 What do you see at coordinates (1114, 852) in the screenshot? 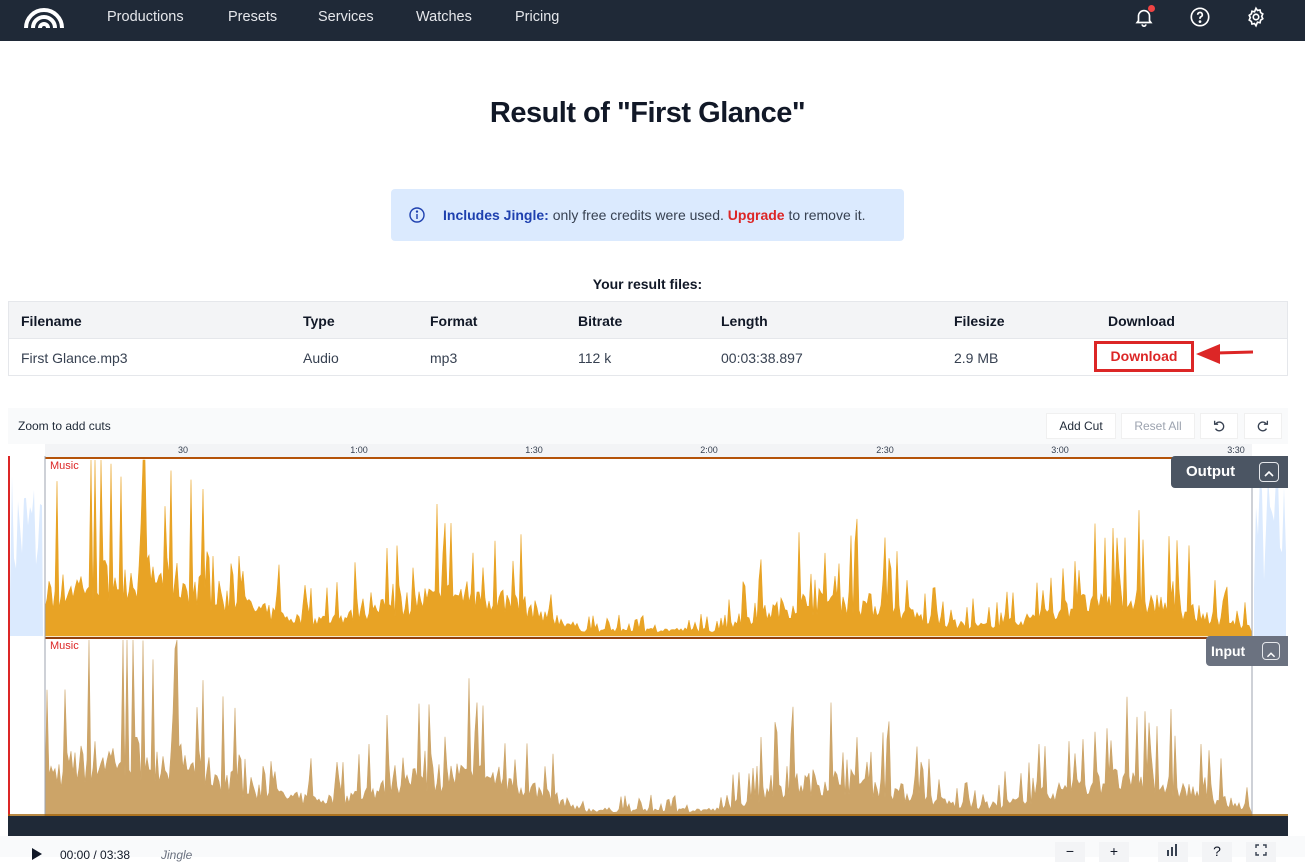
I see `zoom-in-button: +` at bounding box center [1114, 852].